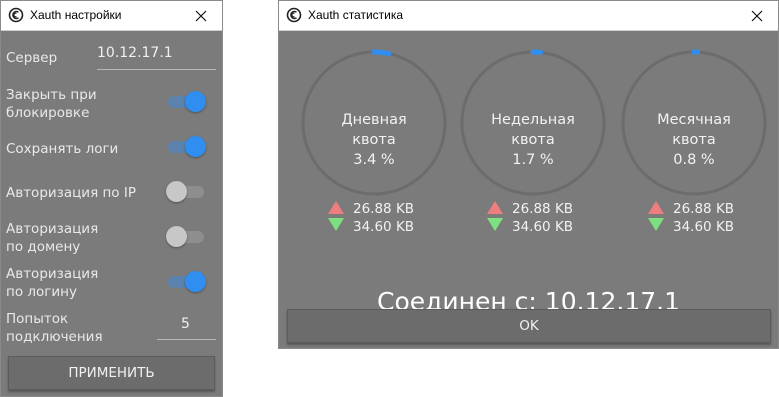 The width and height of the screenshot is (779, 397). I want to click on daily-traffic: 26.88 KB 34.60 KB, so click(378, 219).